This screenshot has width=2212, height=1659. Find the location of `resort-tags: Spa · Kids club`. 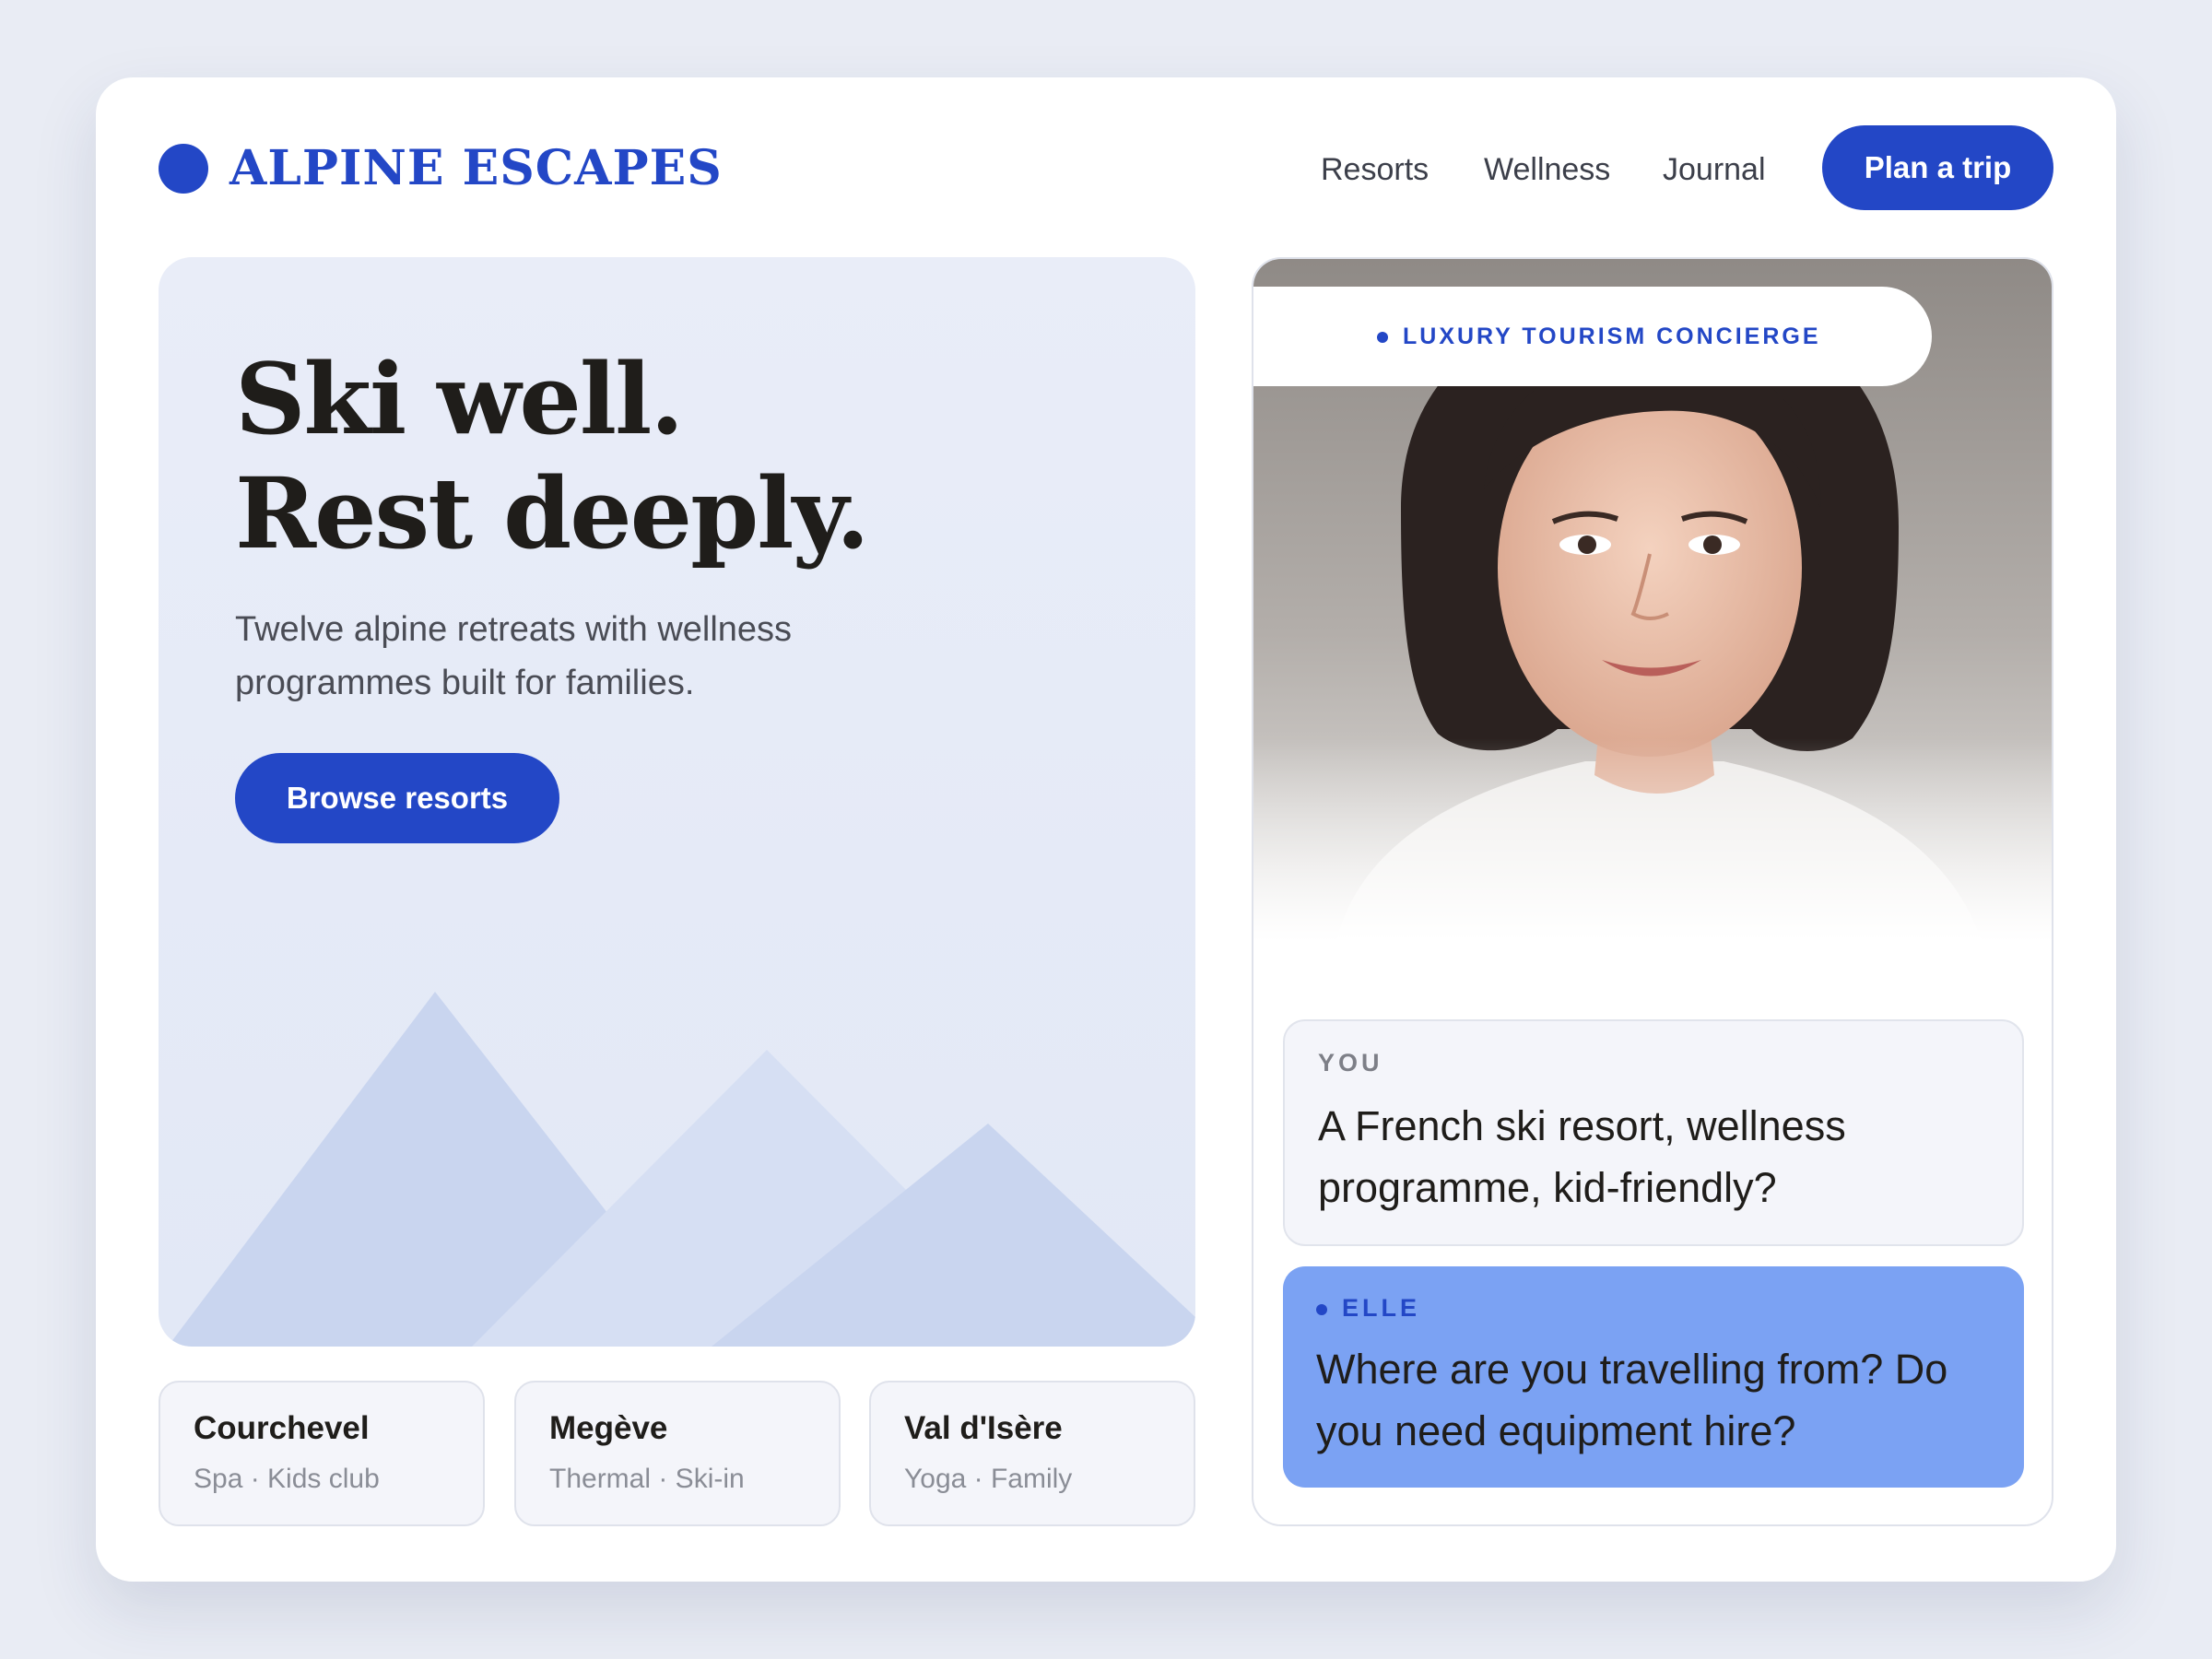

resort-tags: Spa · Kids club is located at coordinates (287, 1479).